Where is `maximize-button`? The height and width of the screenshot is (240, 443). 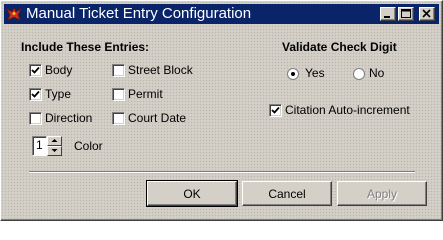 maximize-button is located at coordinates (406, 14).